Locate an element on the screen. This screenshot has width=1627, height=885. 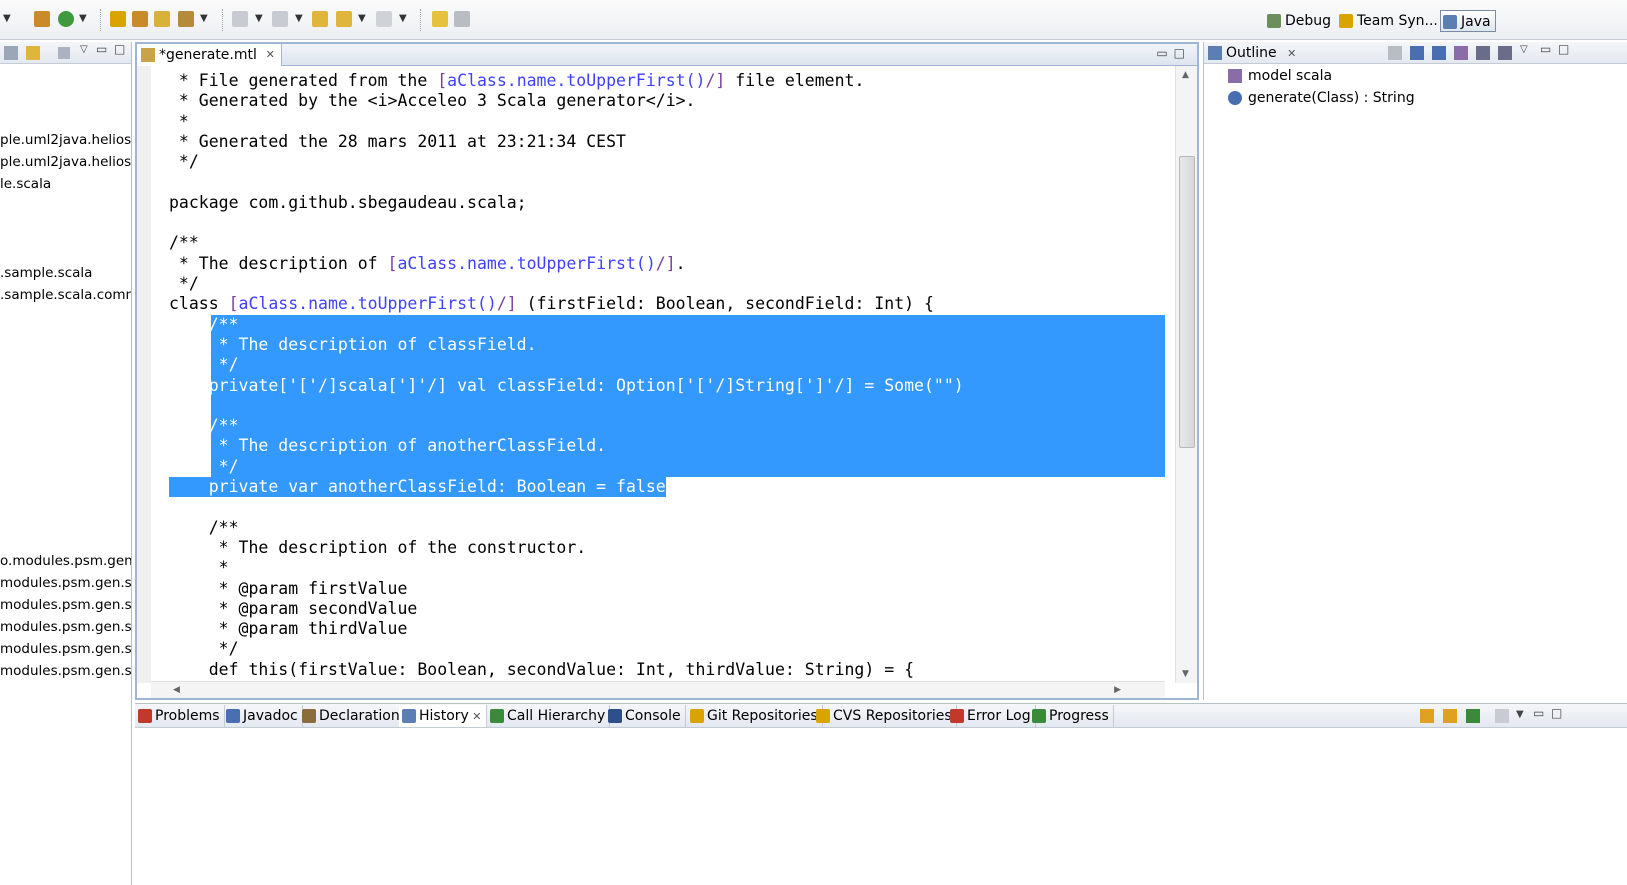
code-line: * @param thirdValue is located at coordinates (288, 629).